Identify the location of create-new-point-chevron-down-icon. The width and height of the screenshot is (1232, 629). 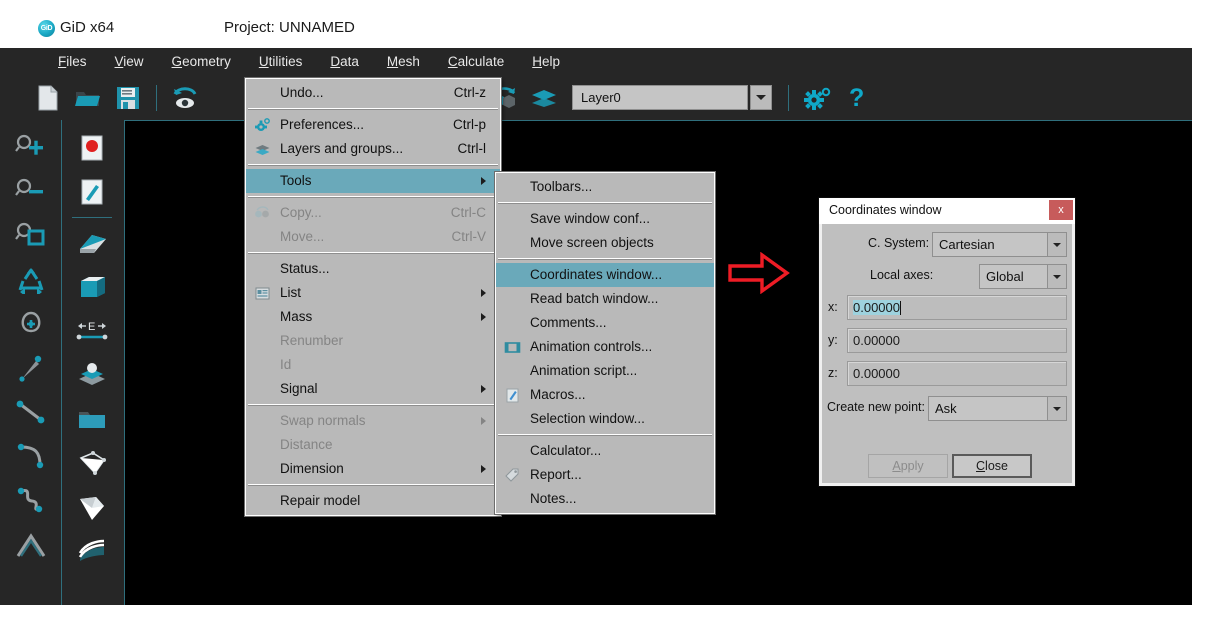
(1057, 408).